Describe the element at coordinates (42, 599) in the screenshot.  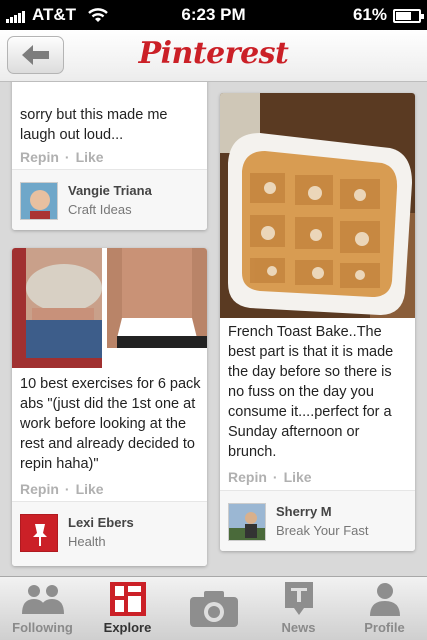
I see `people-icon` at that location.